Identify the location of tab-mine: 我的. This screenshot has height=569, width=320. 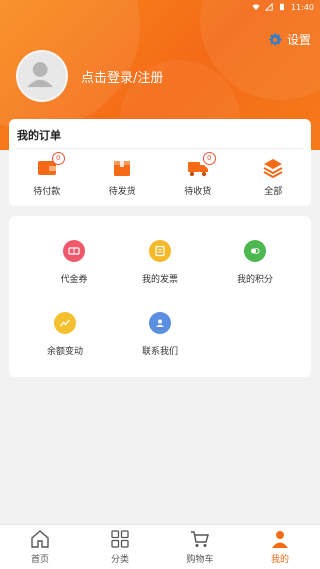
(280, 547).